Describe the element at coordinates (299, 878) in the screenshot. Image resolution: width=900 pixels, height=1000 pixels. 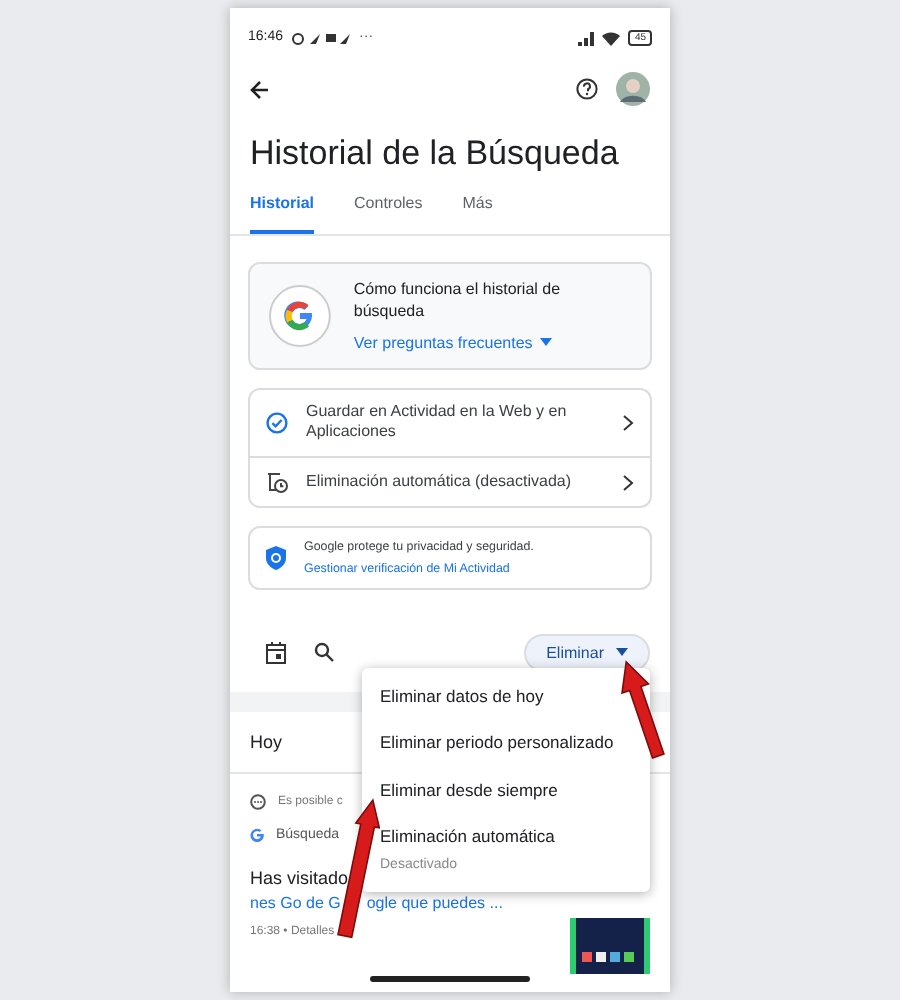
I see `history-heading: Has visitado` at that location.